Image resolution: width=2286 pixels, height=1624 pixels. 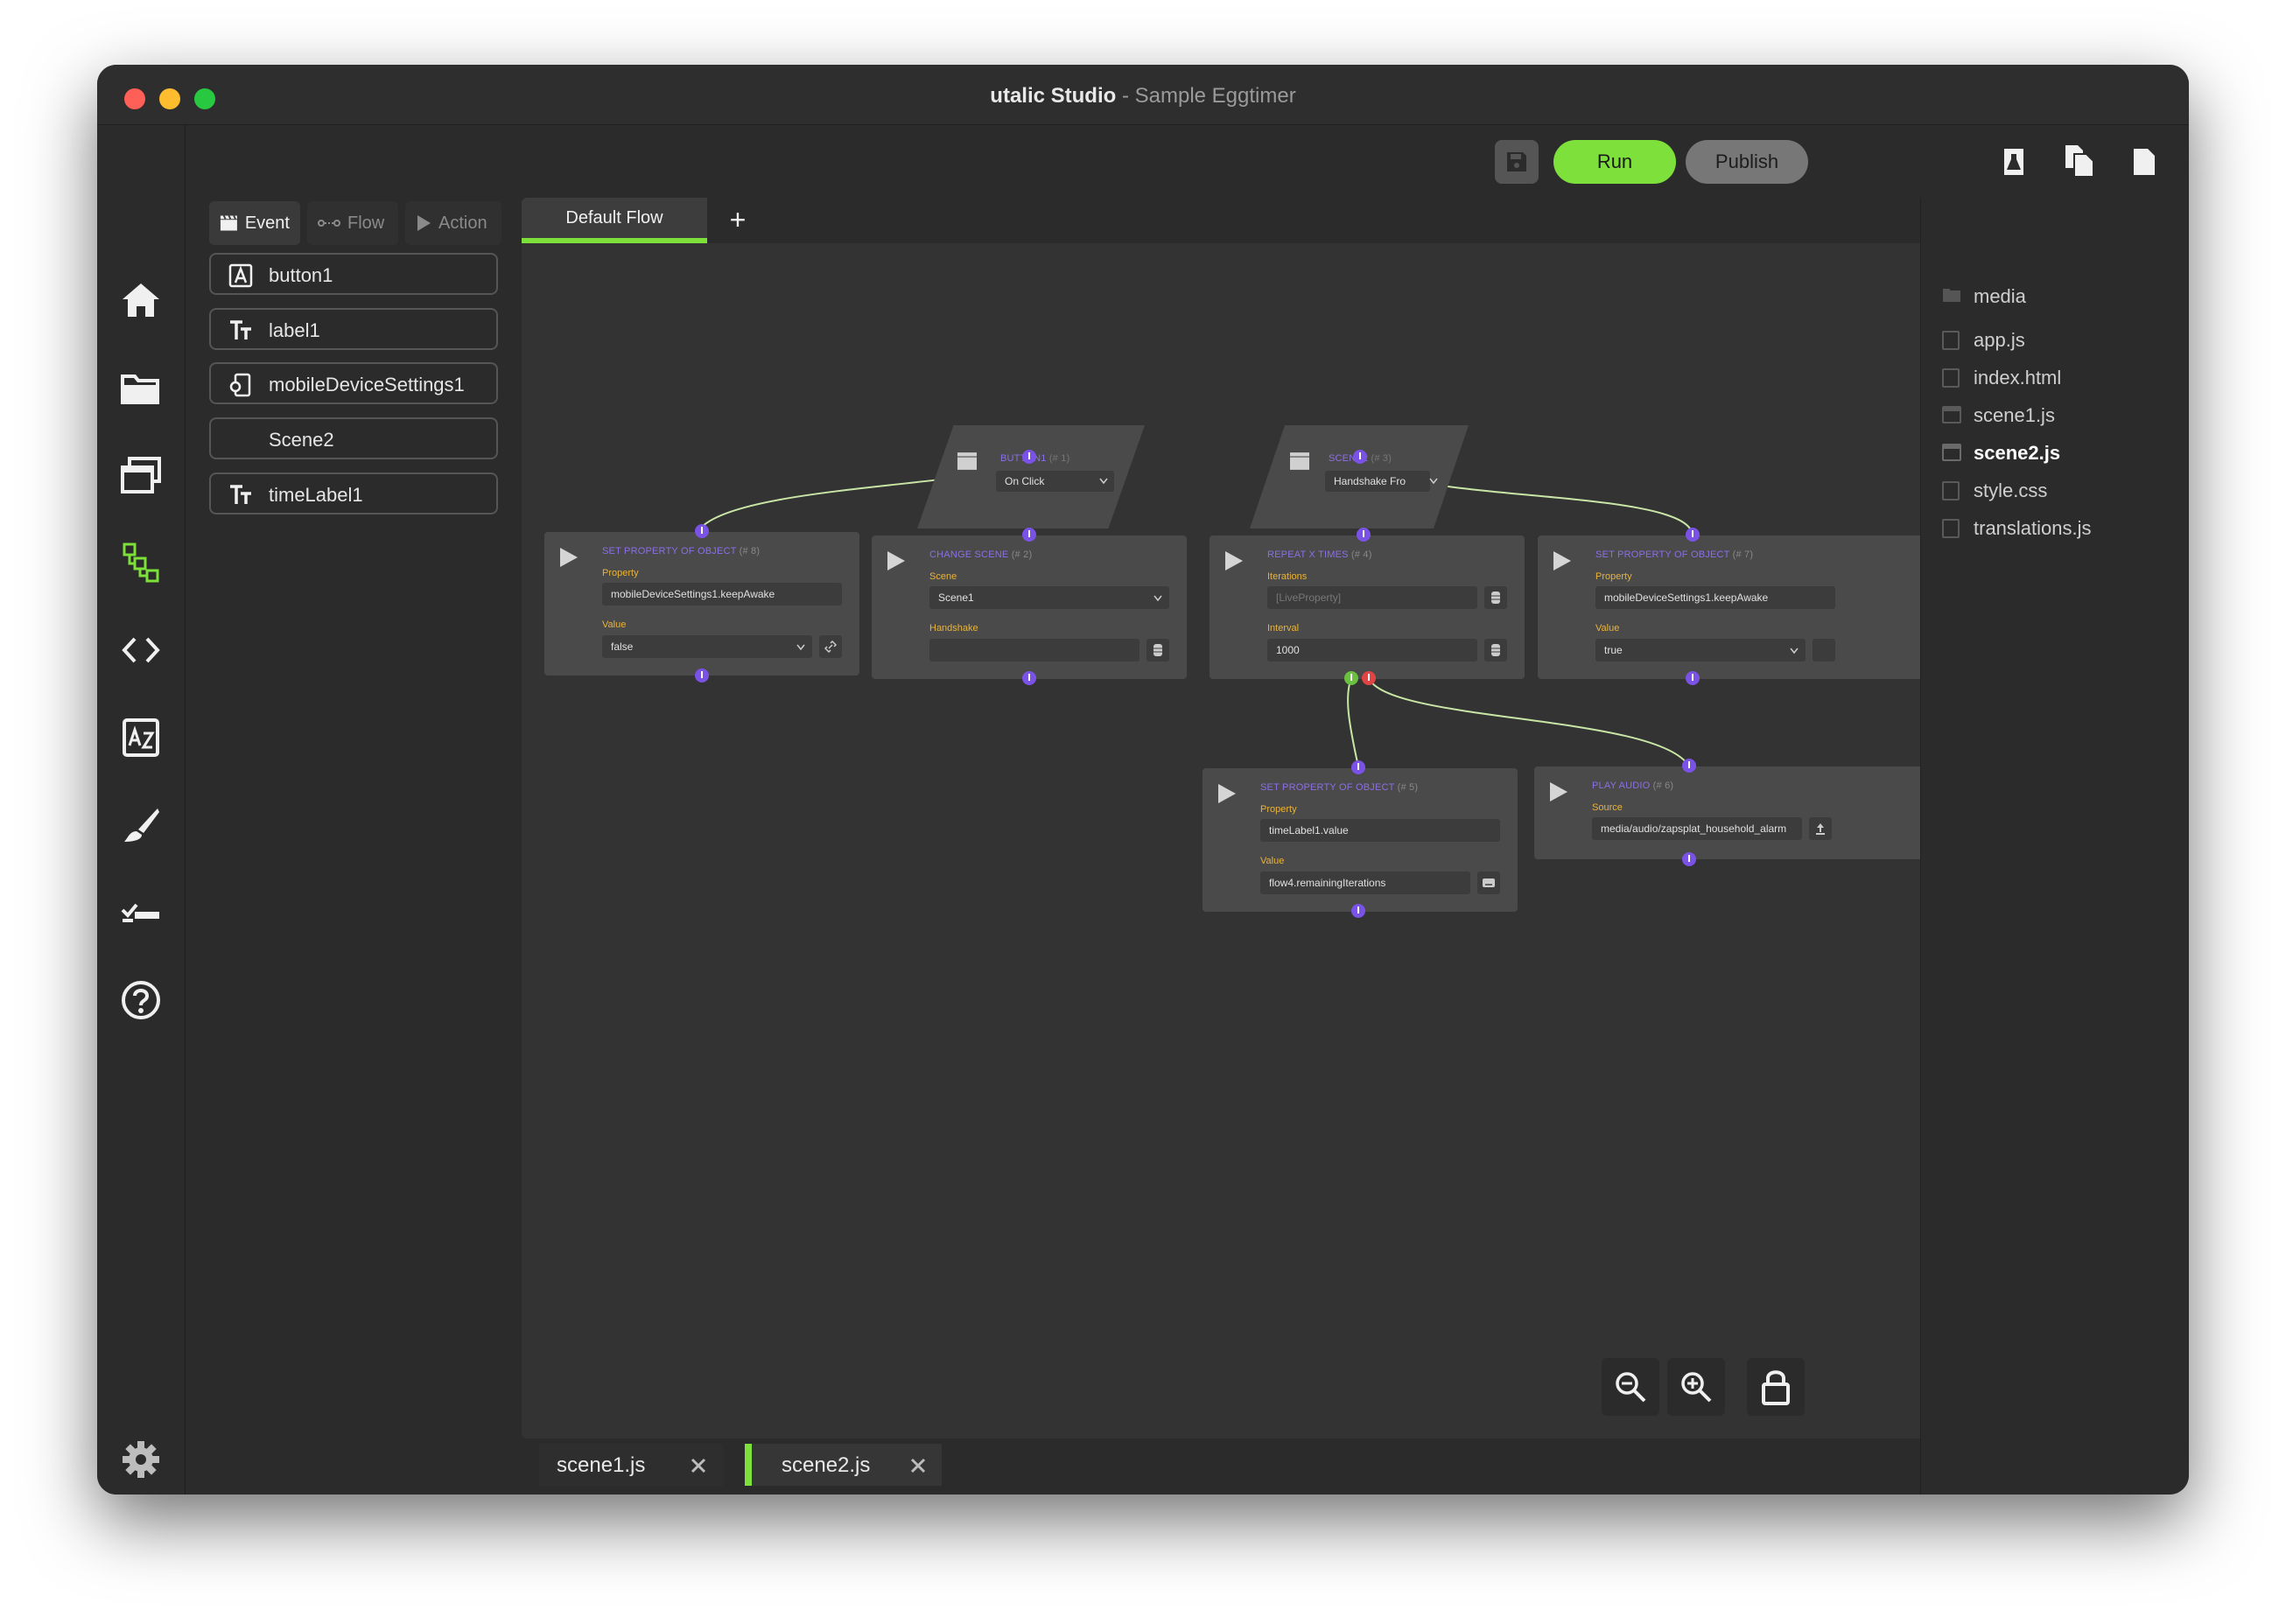 I want to click on zoom-out-button, so click(x=1630, y=1387).